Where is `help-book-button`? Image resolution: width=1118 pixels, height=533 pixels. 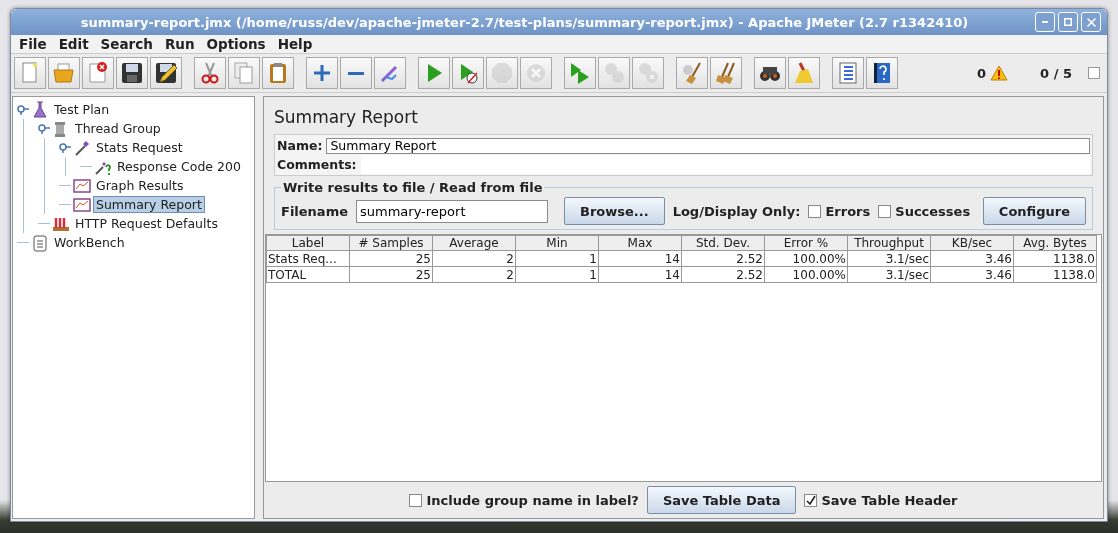 help-book-button is located at coordinates (882, 73).